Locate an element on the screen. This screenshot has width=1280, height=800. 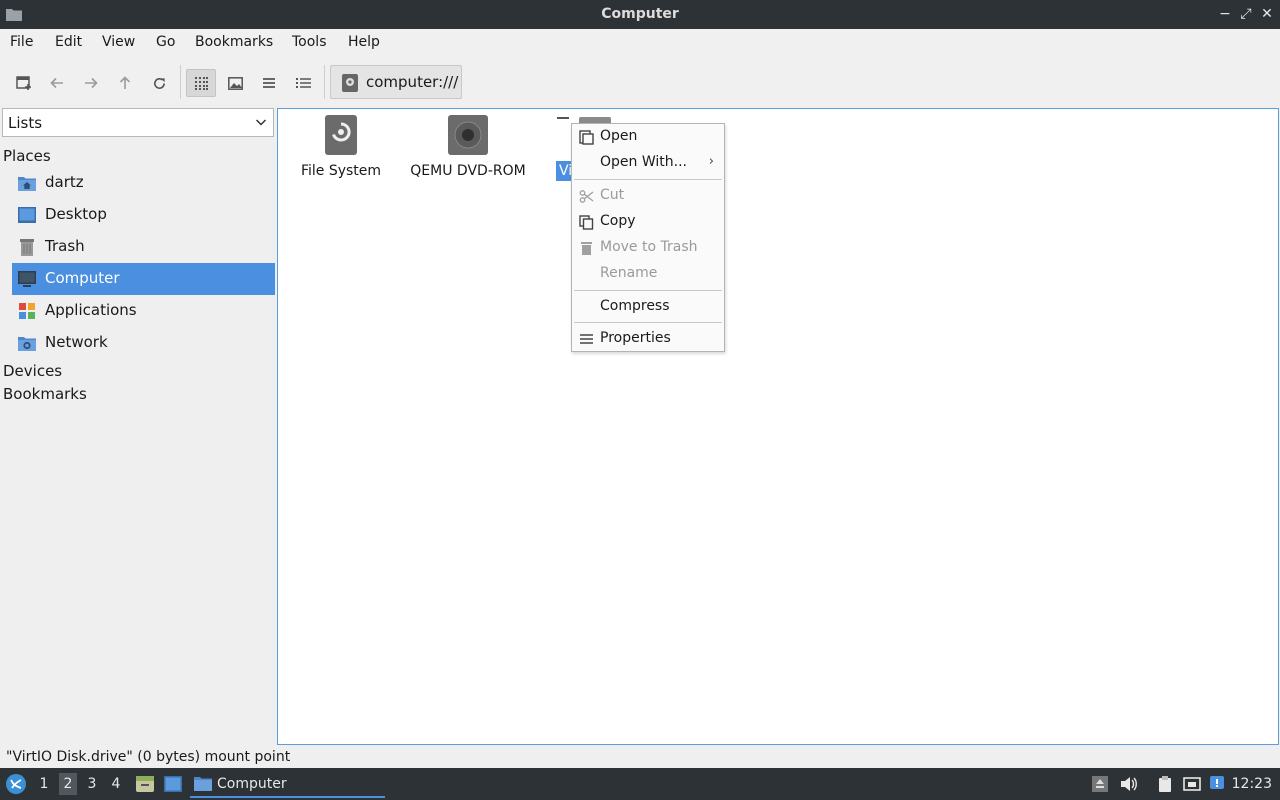
menu-help: Help is located at coordinates (364, 42).